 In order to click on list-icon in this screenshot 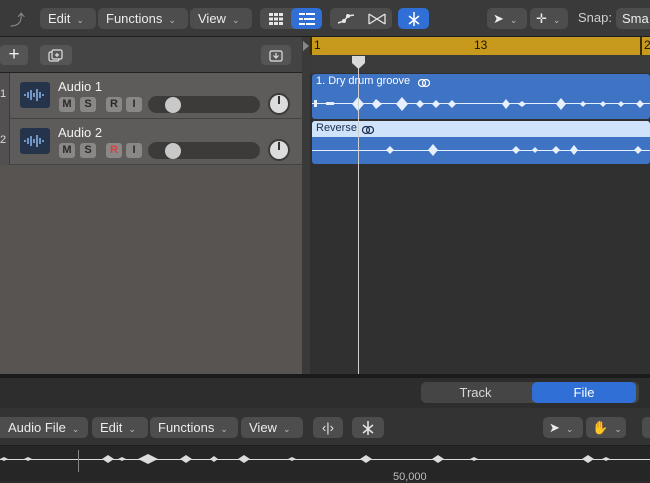, I will do `click(306, 18)`.